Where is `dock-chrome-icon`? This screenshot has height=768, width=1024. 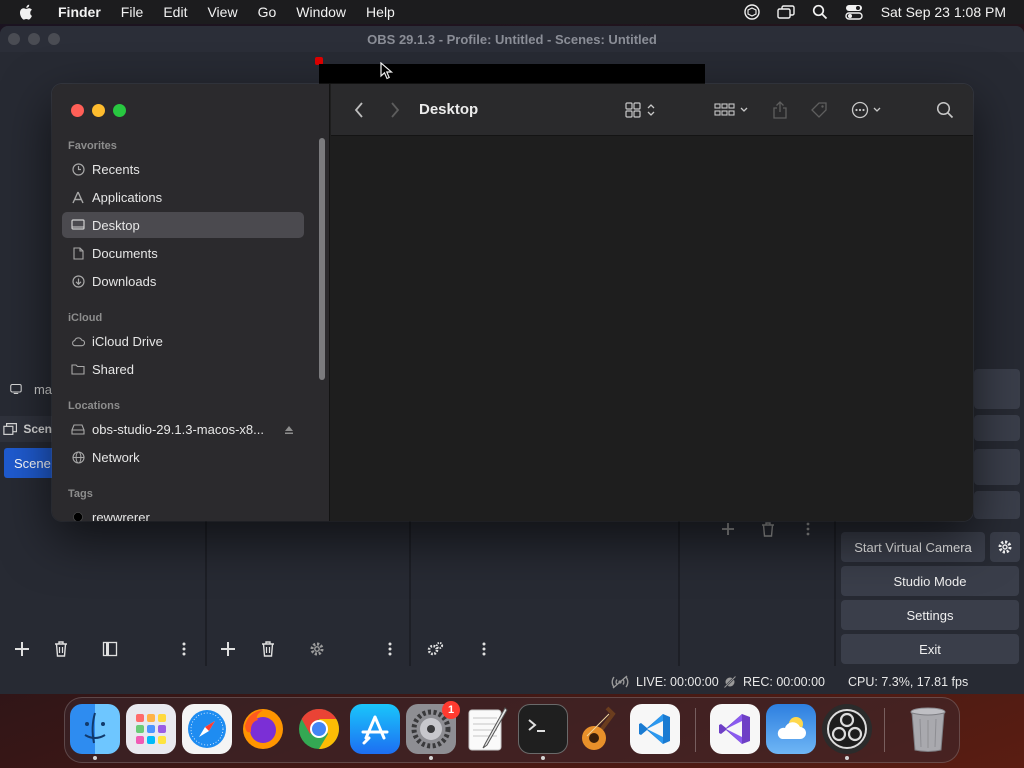 dock-chrome-icon is located at coordinates (319, 729).